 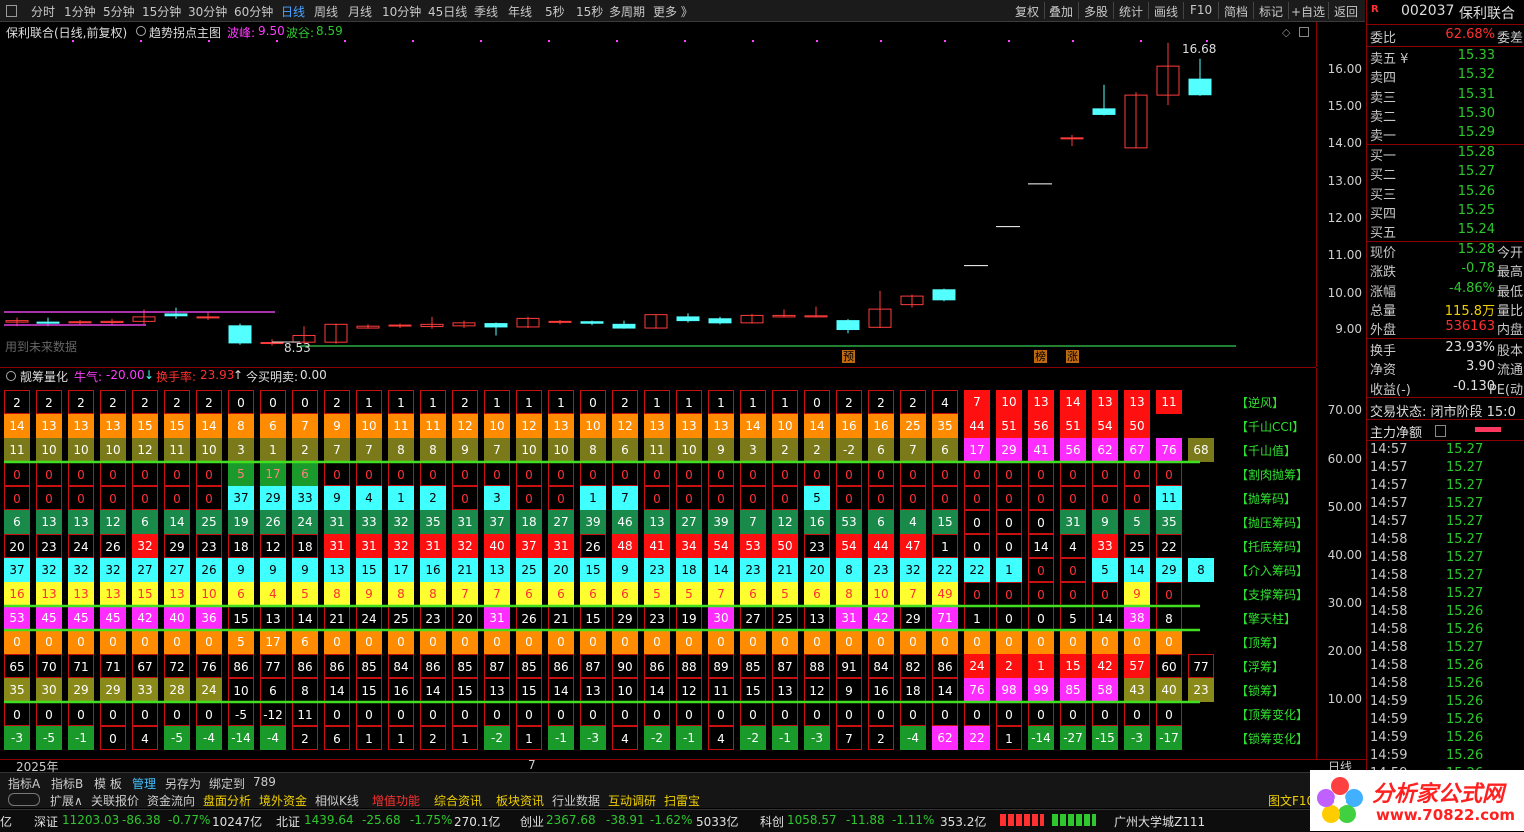 I want to click on f10-graphic-button: 图文F10, so click(x=1291, y=800).